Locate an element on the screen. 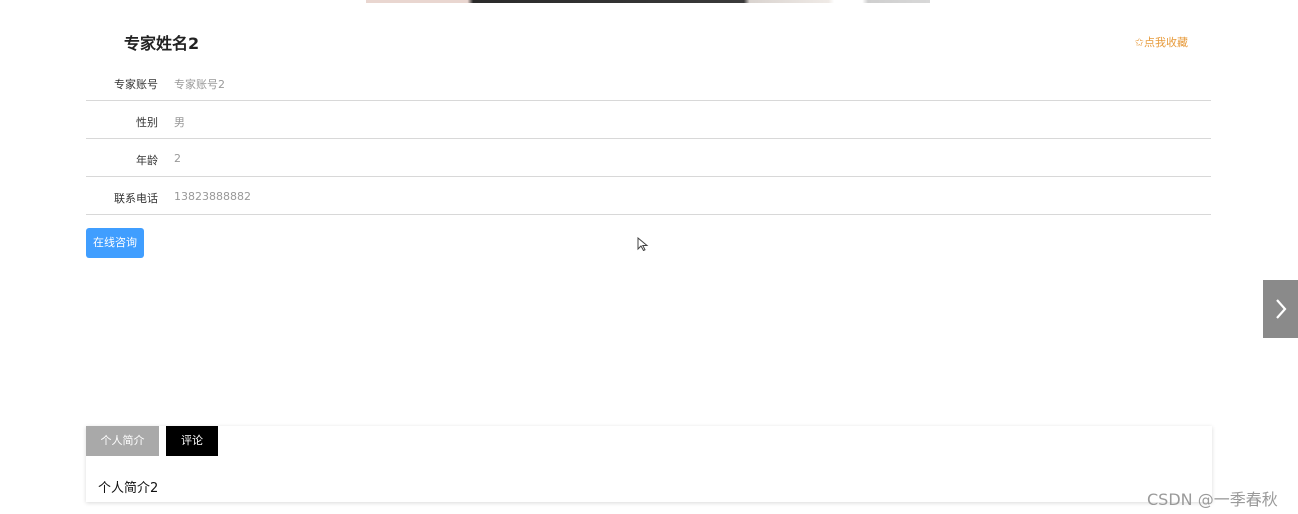  watermark: CSDN @一季春秋 is located at coordinates (1212, 499).